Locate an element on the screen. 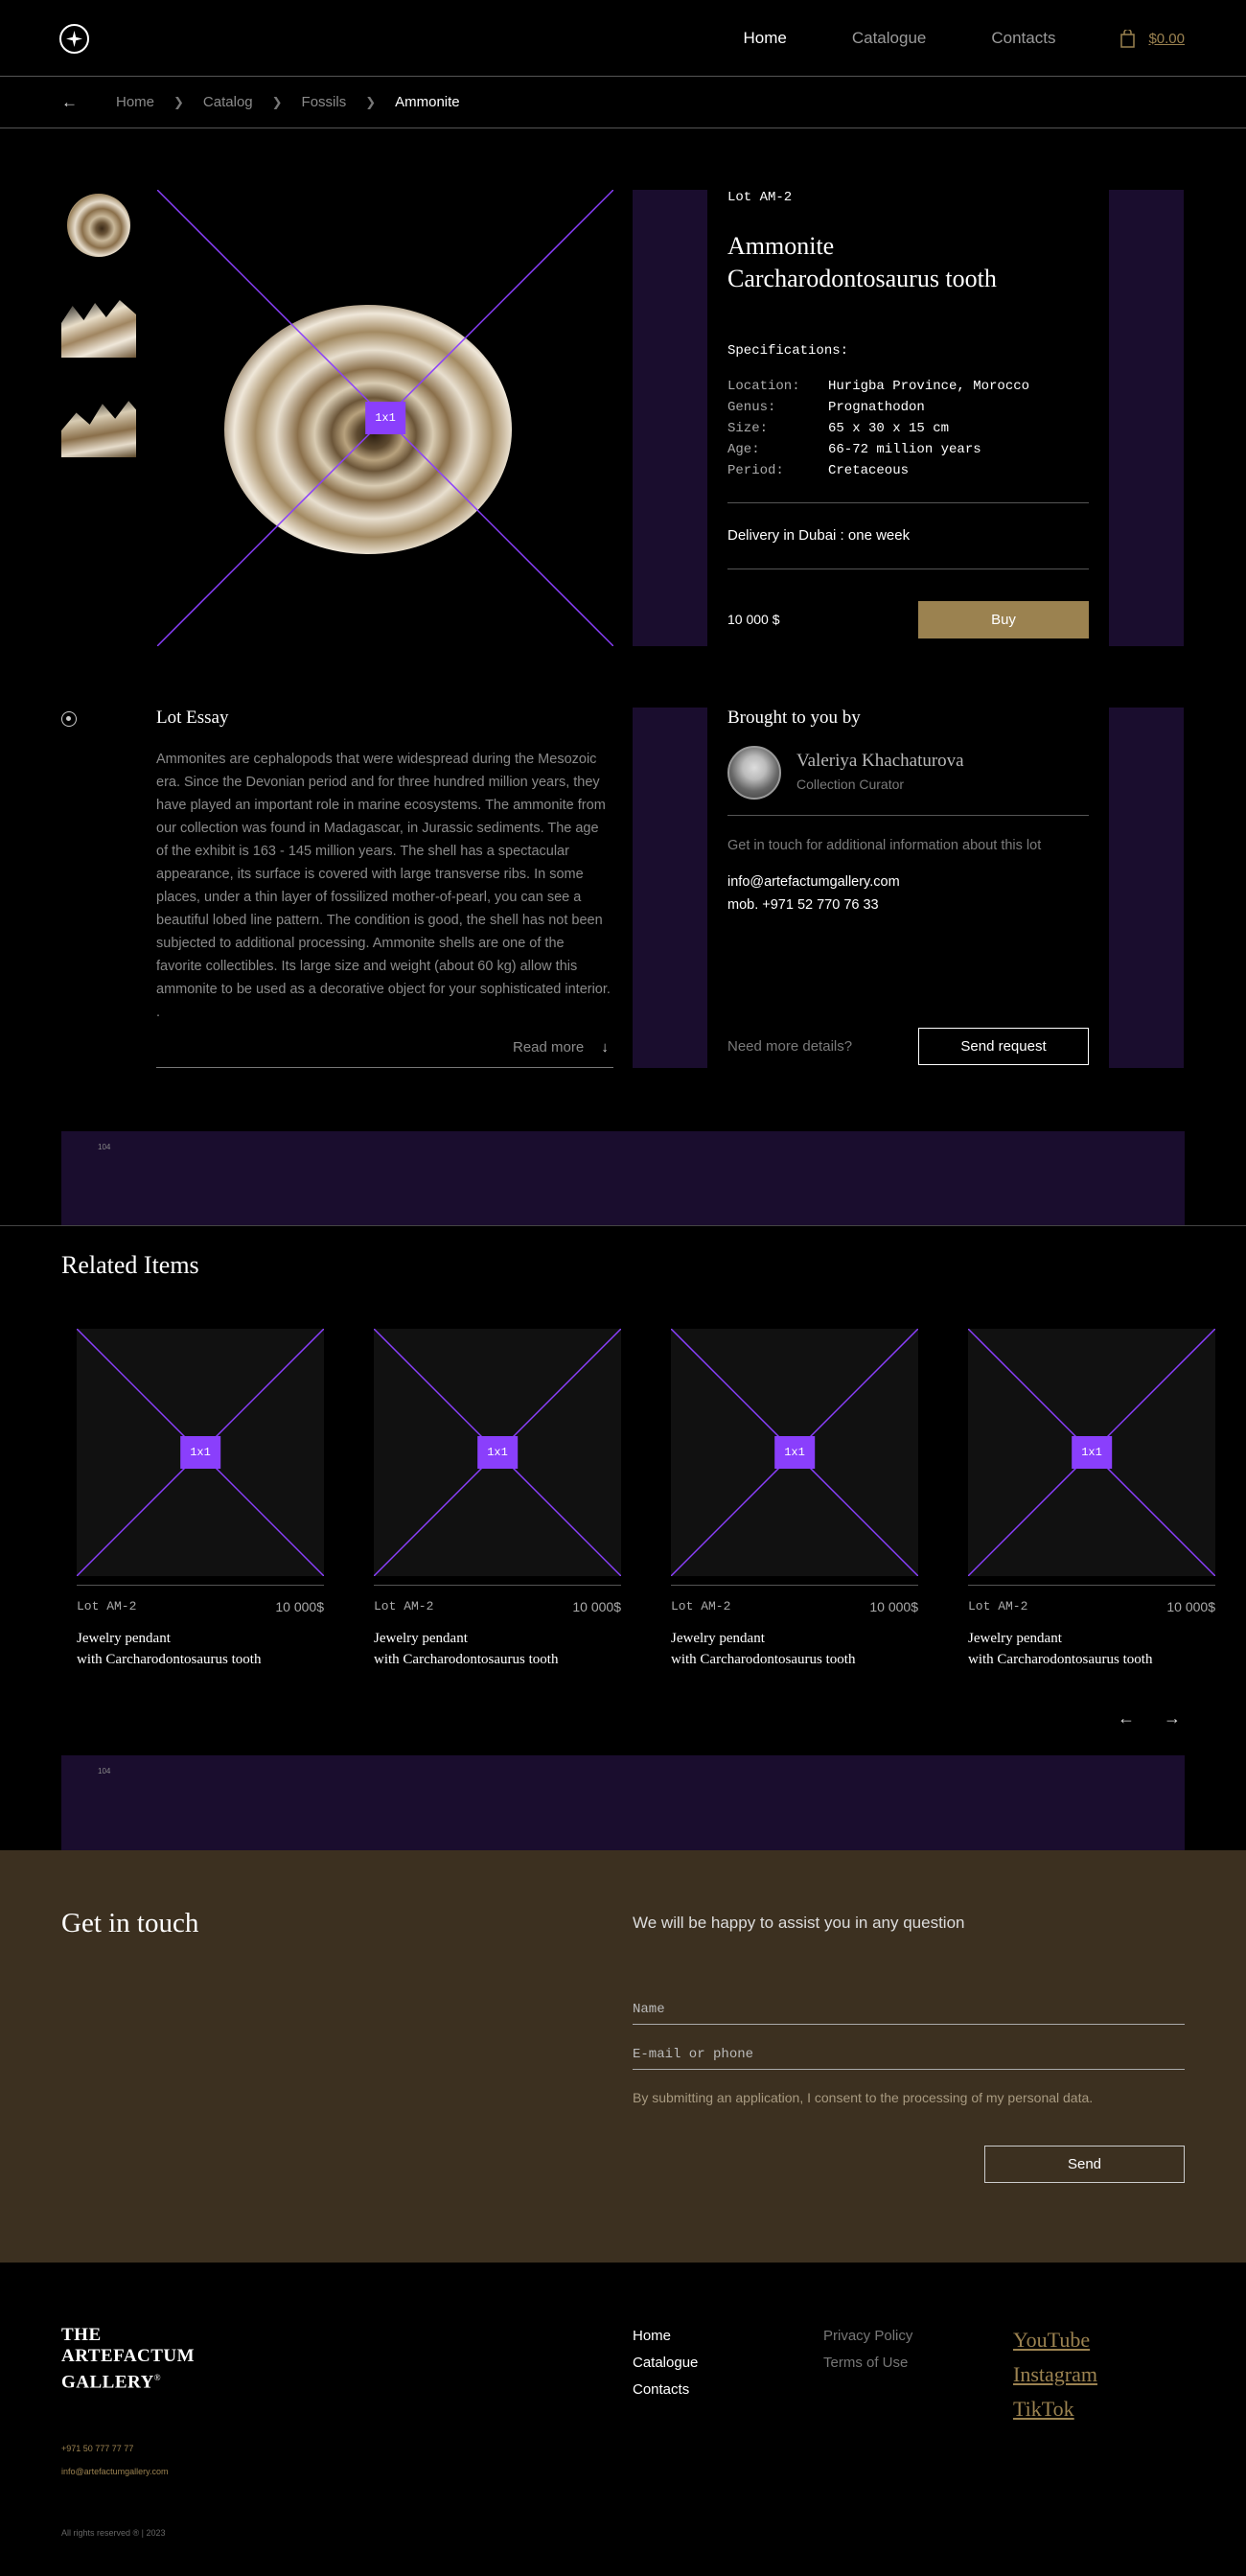 The image size is (1246, 2576). spec-row: Genus: Prognathodon is located at coordinates (826, 408).